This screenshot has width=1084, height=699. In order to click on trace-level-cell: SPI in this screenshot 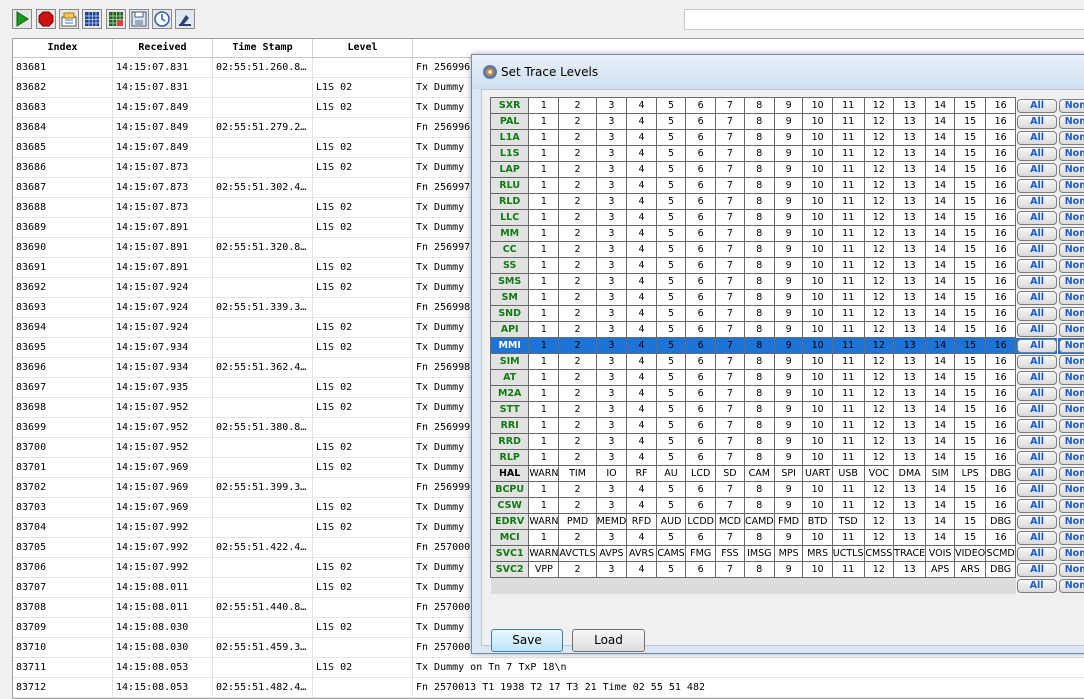, I will do `click(788, 473)`.